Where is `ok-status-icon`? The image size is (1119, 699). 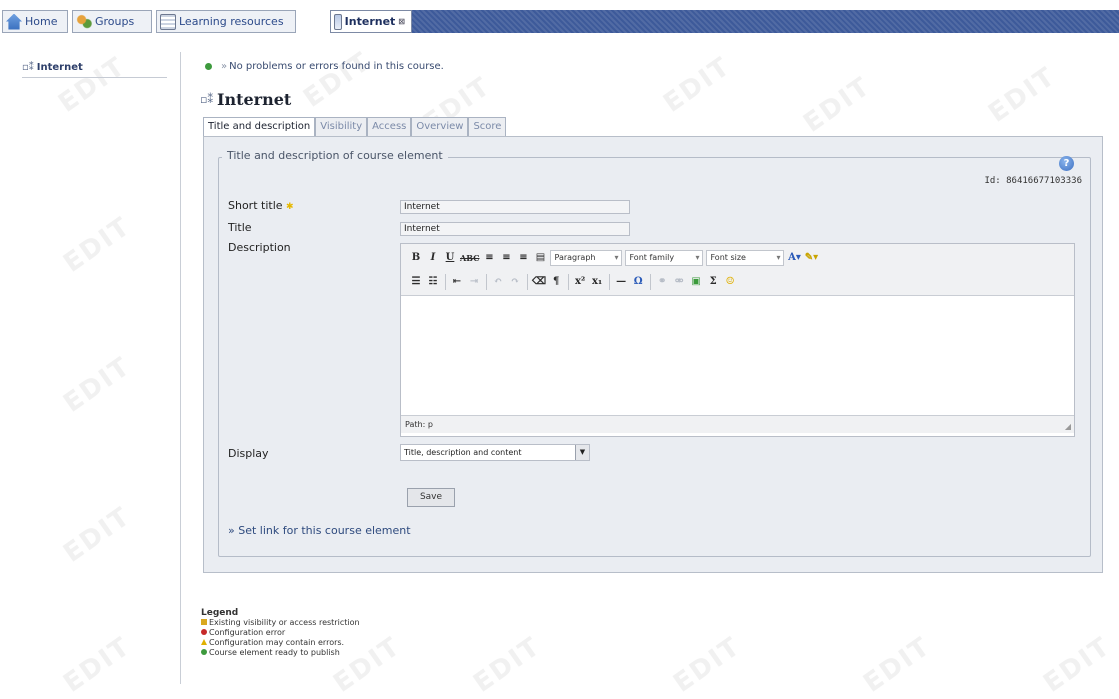
ok-status-icon is located at coordinates (204, 652).